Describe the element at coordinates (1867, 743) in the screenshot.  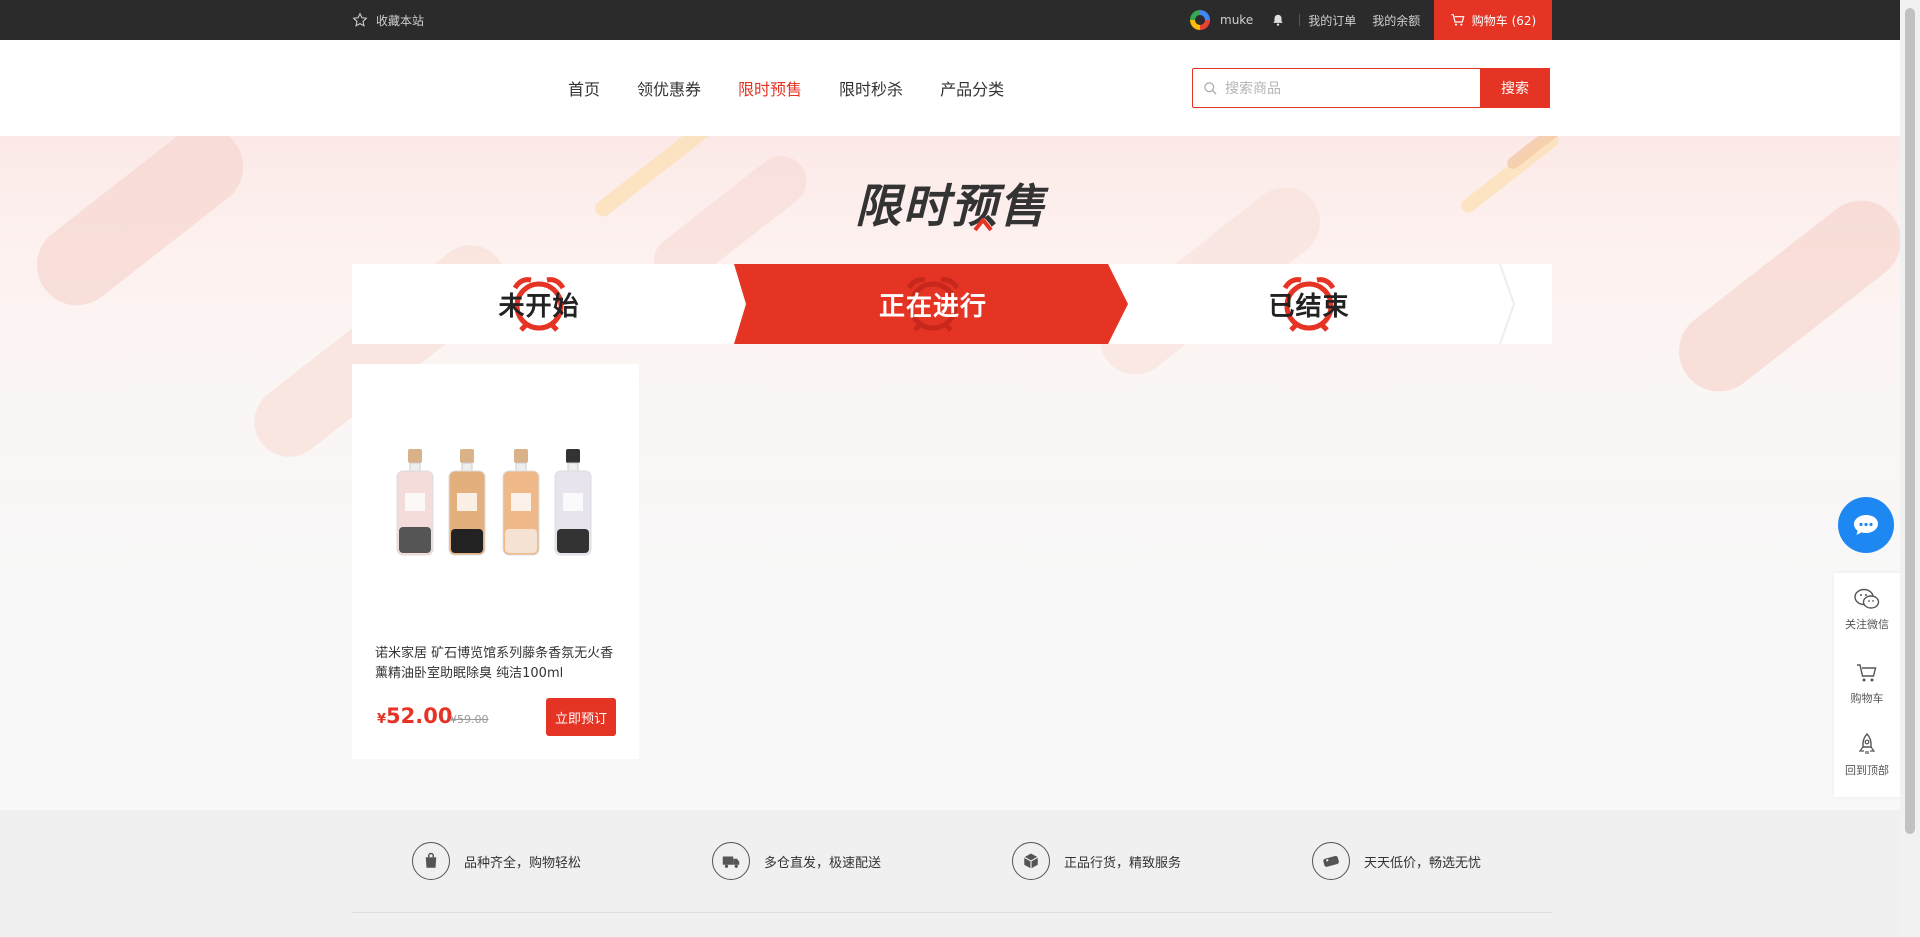
I see `rocket-icon` at that location.